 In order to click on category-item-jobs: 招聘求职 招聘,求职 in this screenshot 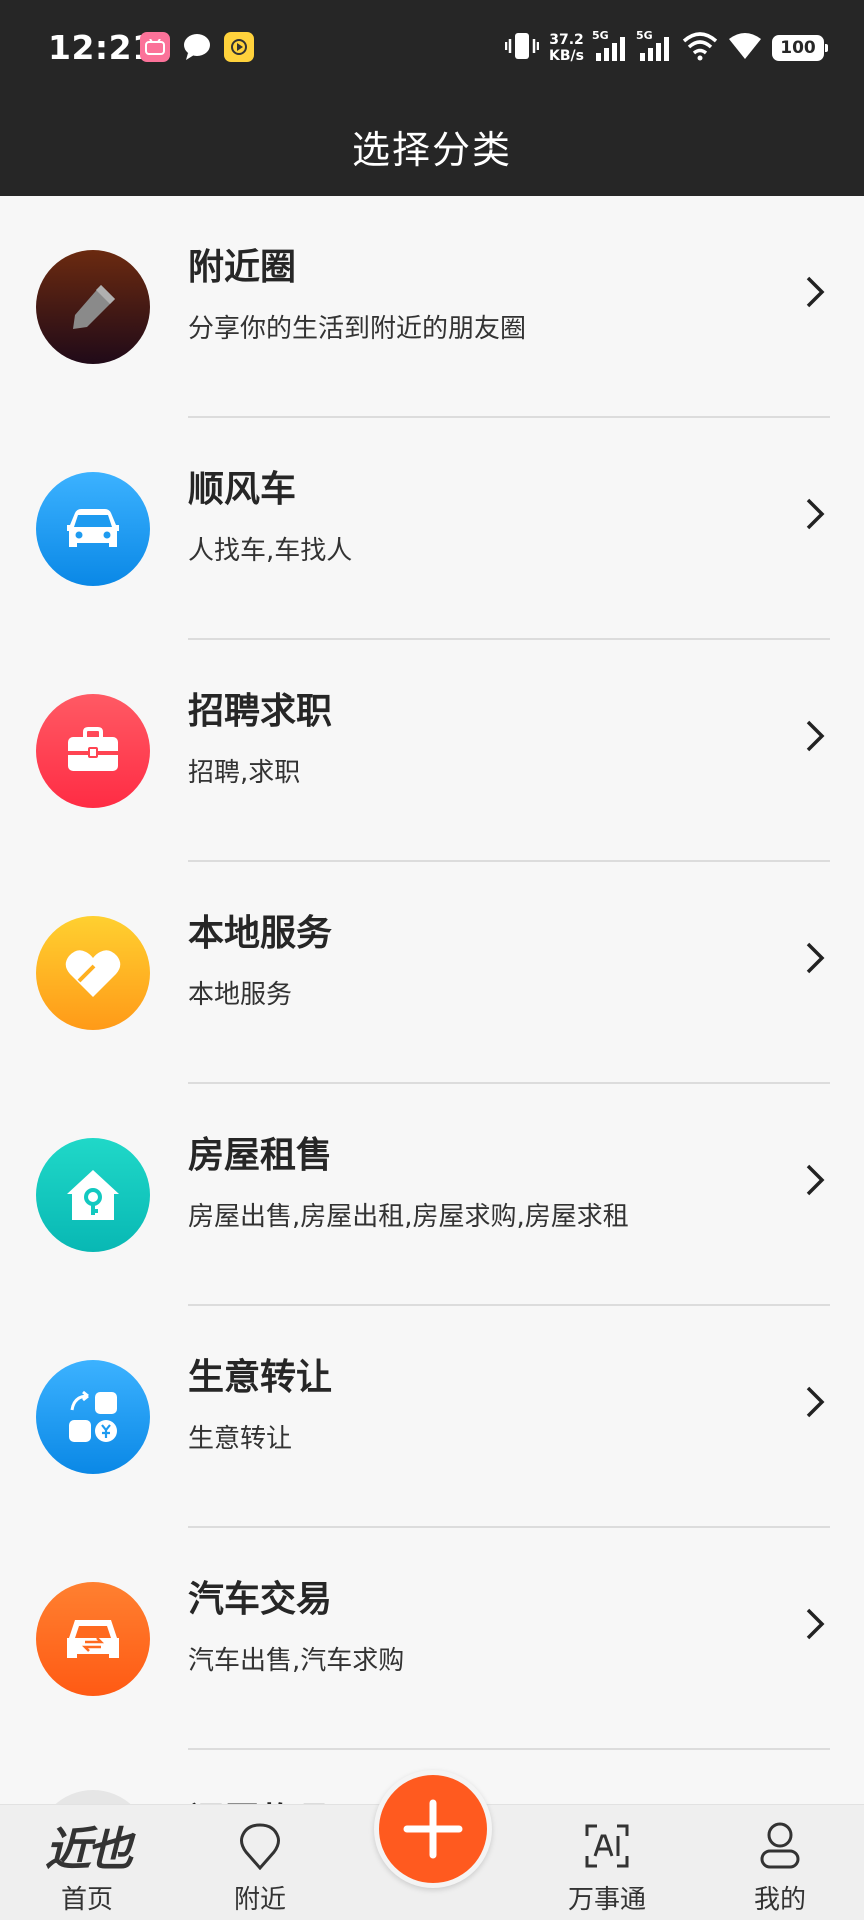, I will do `click(432, 751)`.